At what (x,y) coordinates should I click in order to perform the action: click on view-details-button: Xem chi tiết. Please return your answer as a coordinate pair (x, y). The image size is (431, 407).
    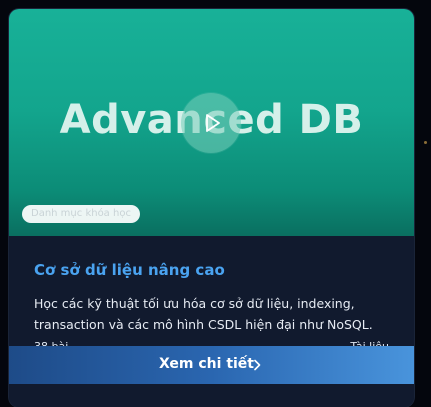
    Looking at the image, I should click on (211, 365).